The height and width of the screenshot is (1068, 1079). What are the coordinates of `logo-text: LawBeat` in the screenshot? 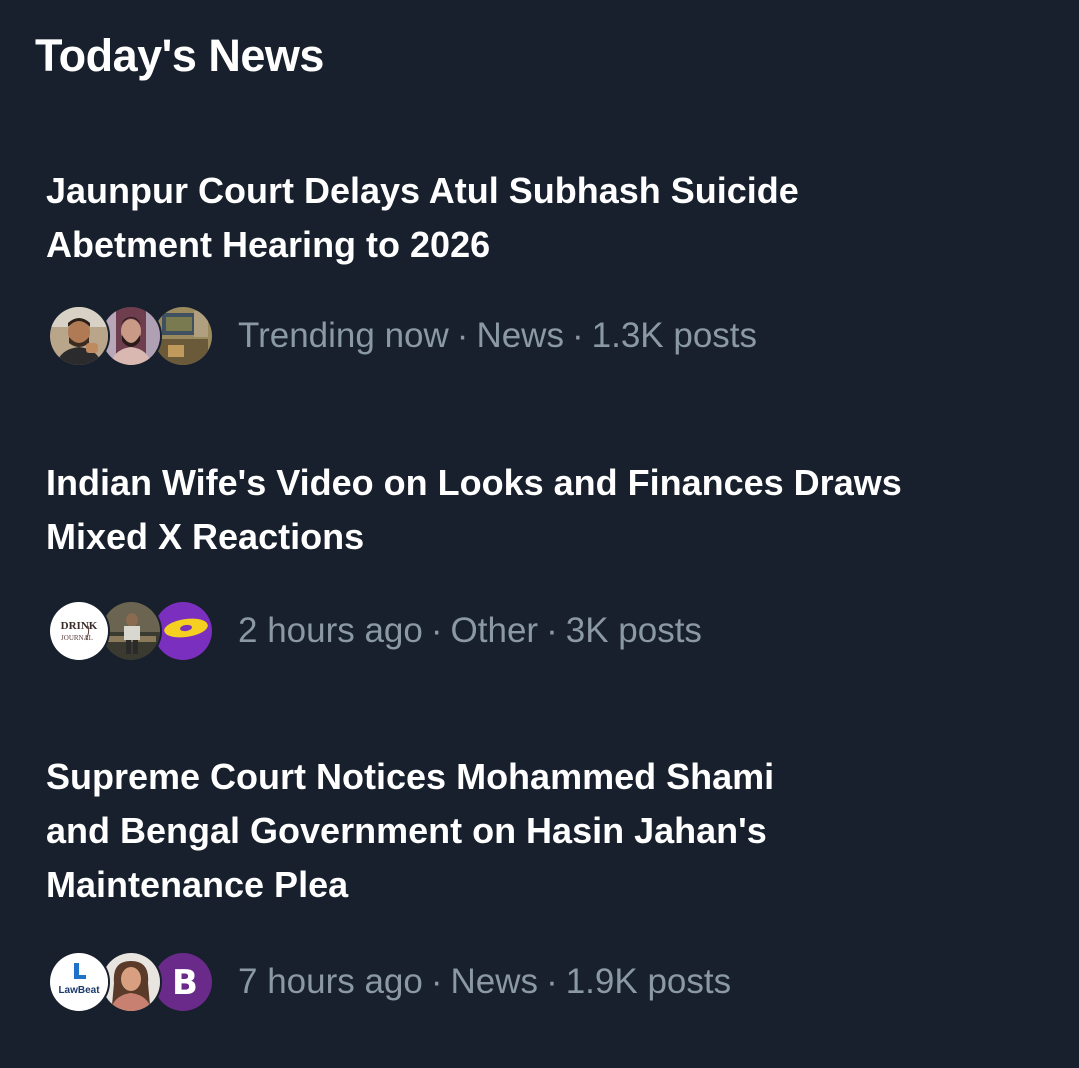 It's located at (79, 990).